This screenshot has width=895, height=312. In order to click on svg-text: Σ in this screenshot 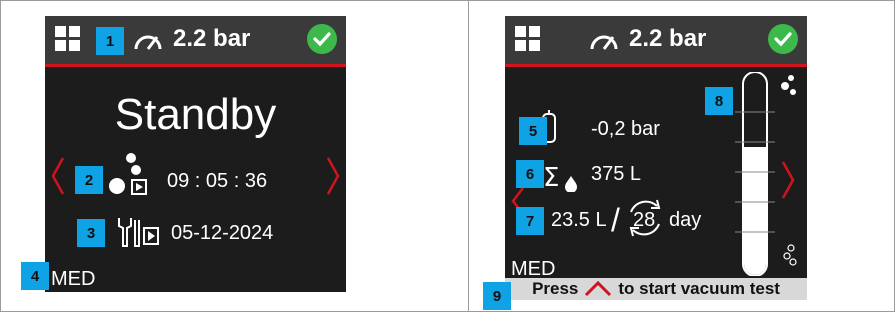, I will do `click(551, 177)`.